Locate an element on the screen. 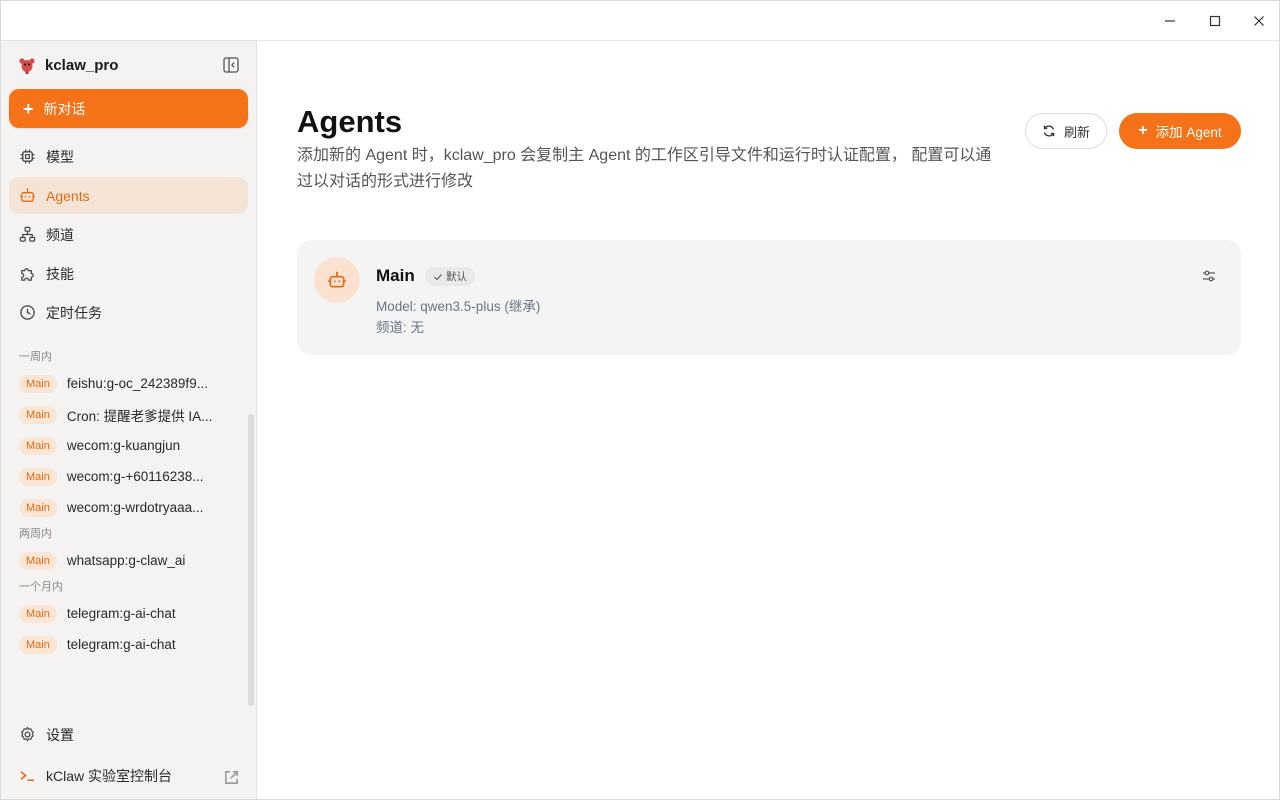 This screenshot has width=1280, height=800. history-item: Main whatsapp:g-claw_ai is located at coordinates (129, 560).